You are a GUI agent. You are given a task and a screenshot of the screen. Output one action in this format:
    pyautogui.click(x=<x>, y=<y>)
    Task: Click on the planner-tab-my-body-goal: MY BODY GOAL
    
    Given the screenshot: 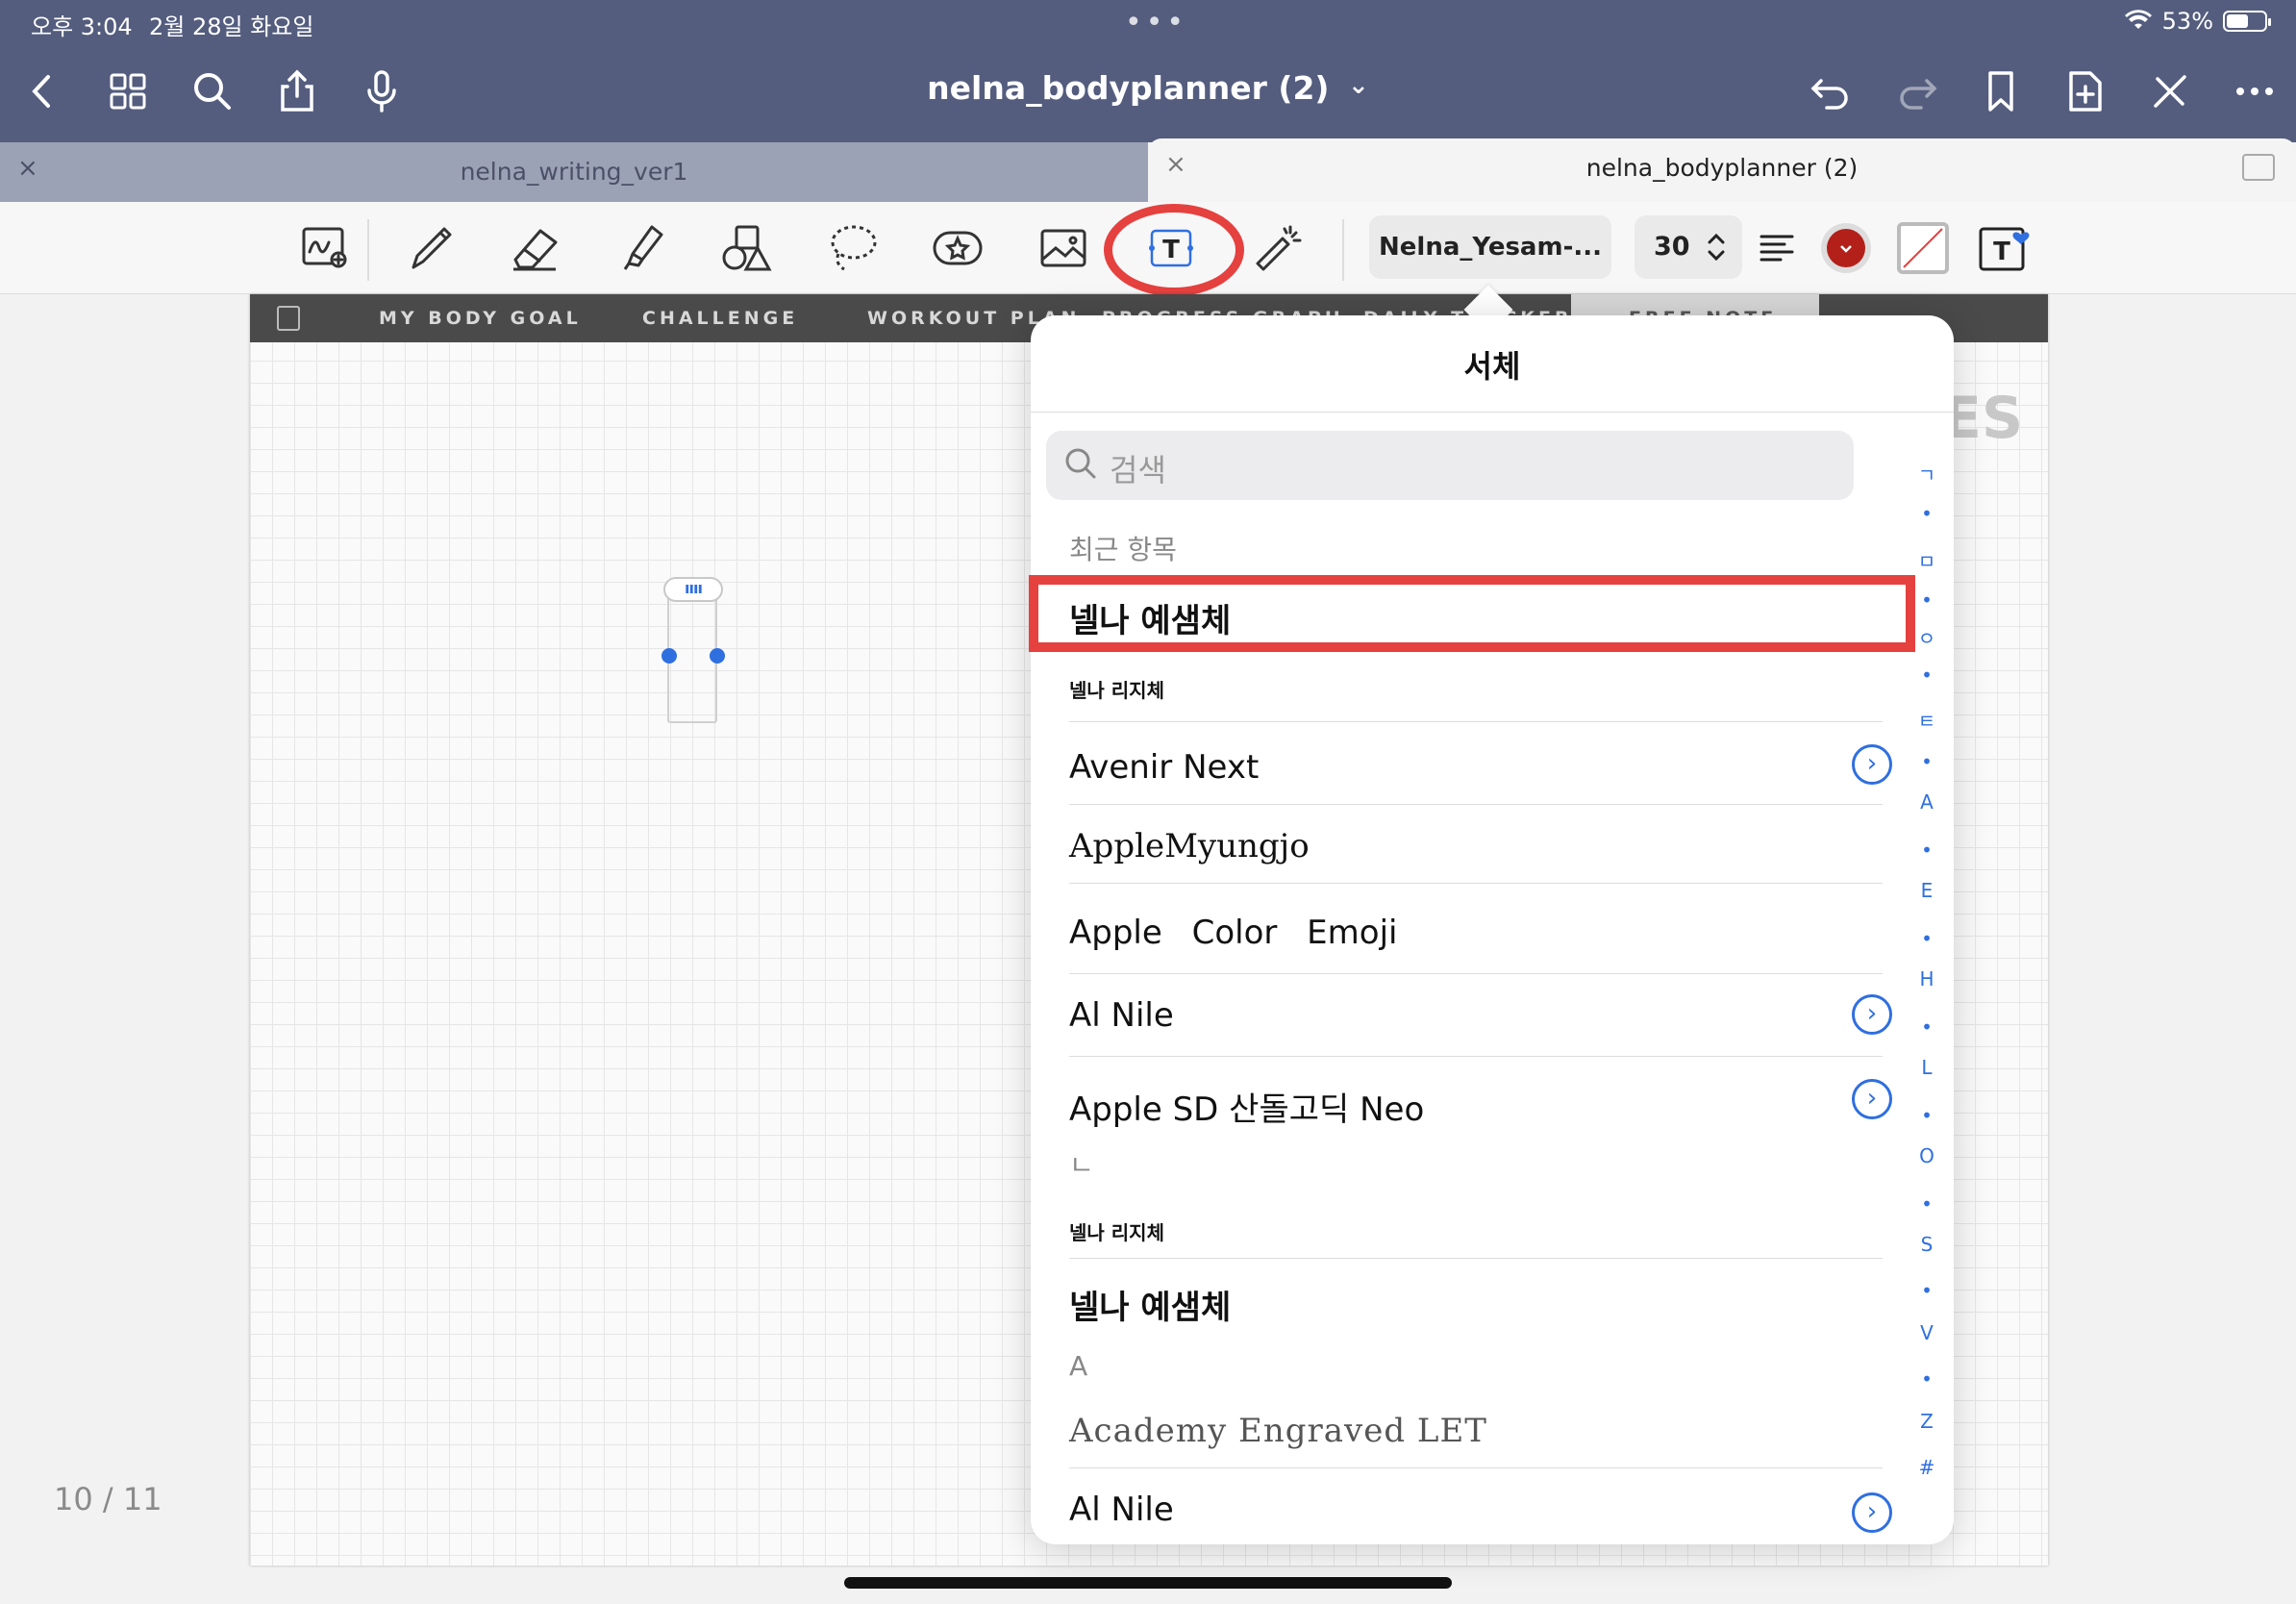 What is the action you would take?
    pyautogui.click(x=480, y=318)
    